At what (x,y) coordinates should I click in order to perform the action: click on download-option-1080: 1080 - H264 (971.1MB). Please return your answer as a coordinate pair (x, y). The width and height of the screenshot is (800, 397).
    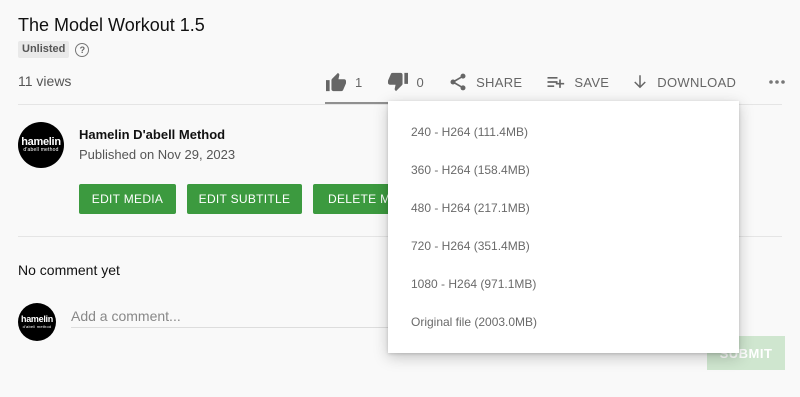
    Looking at the image, I should click on (563, 284).